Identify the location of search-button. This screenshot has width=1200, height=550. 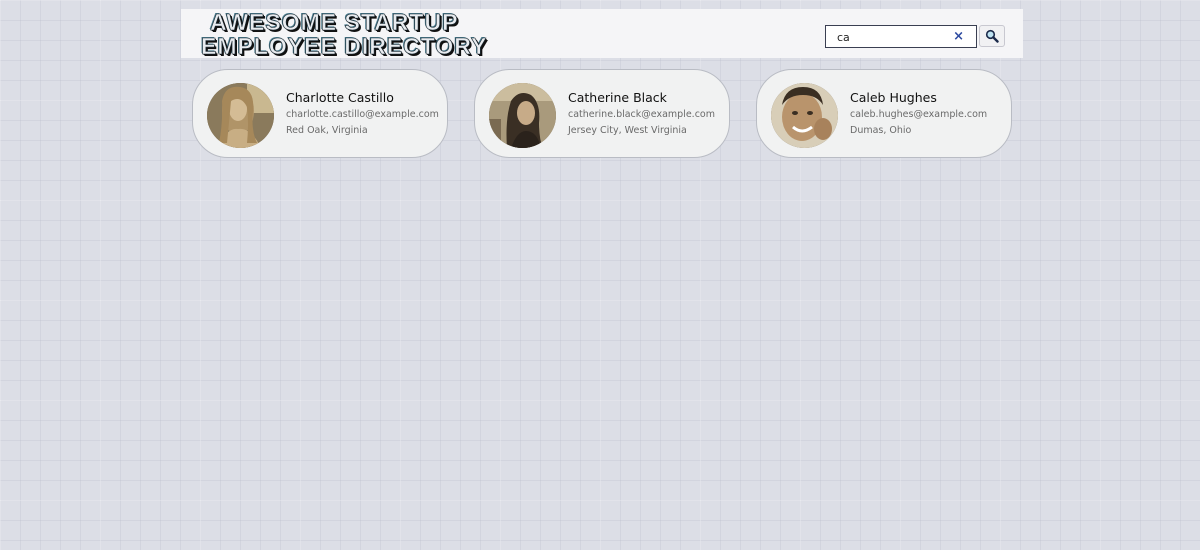
(992, 36).